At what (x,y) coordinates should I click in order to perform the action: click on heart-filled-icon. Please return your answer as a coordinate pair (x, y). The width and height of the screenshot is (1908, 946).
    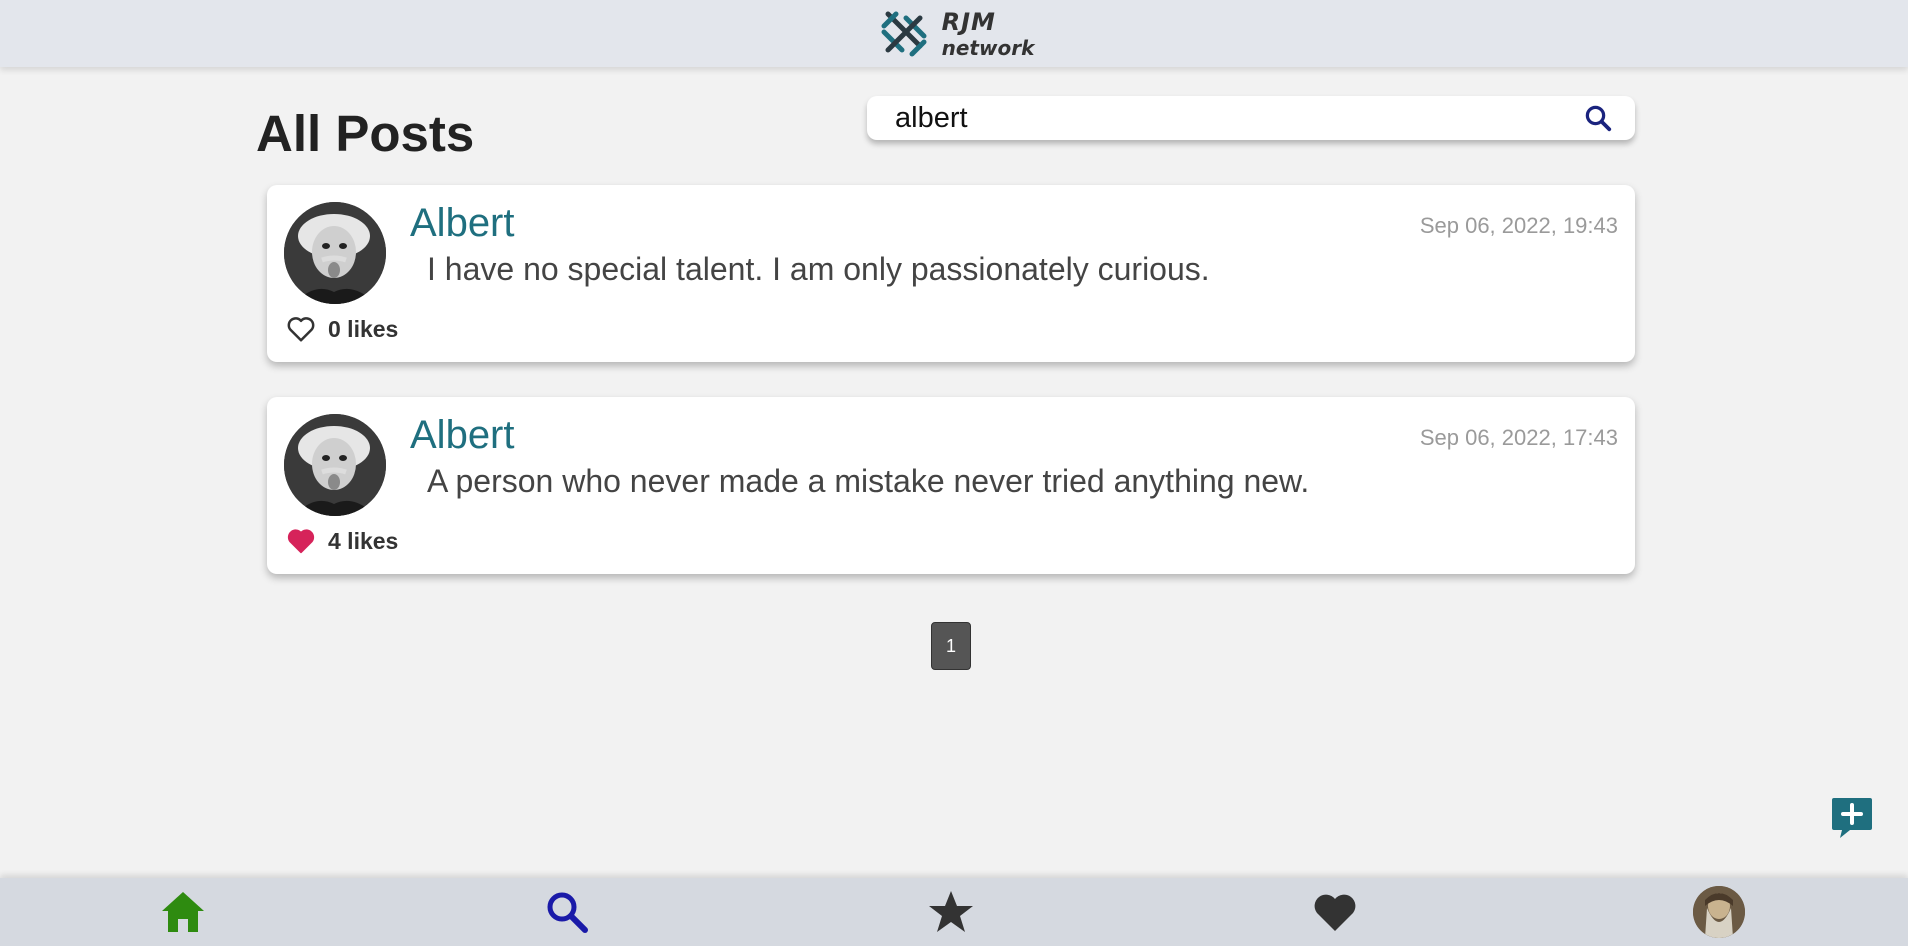
    Looking at the image, I should click on (301, 541).